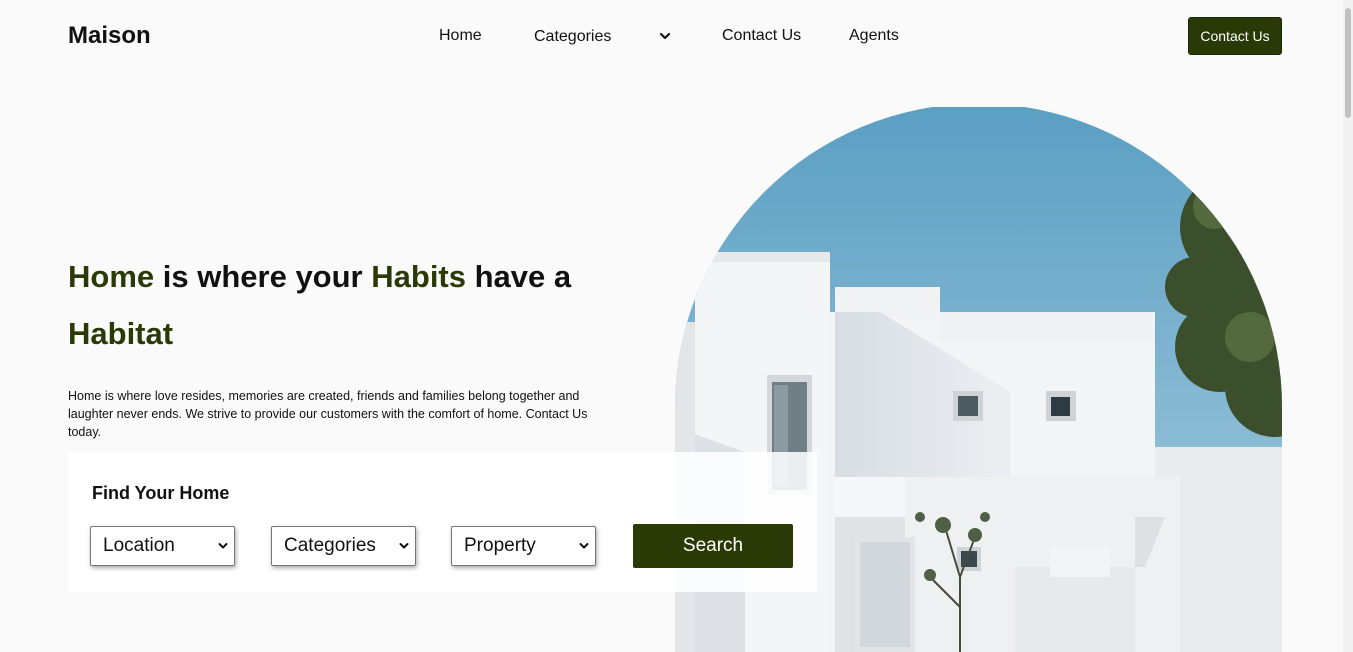 The image size is (1353, 652). I want to click on categories-select: Categories, so click(343, 546).